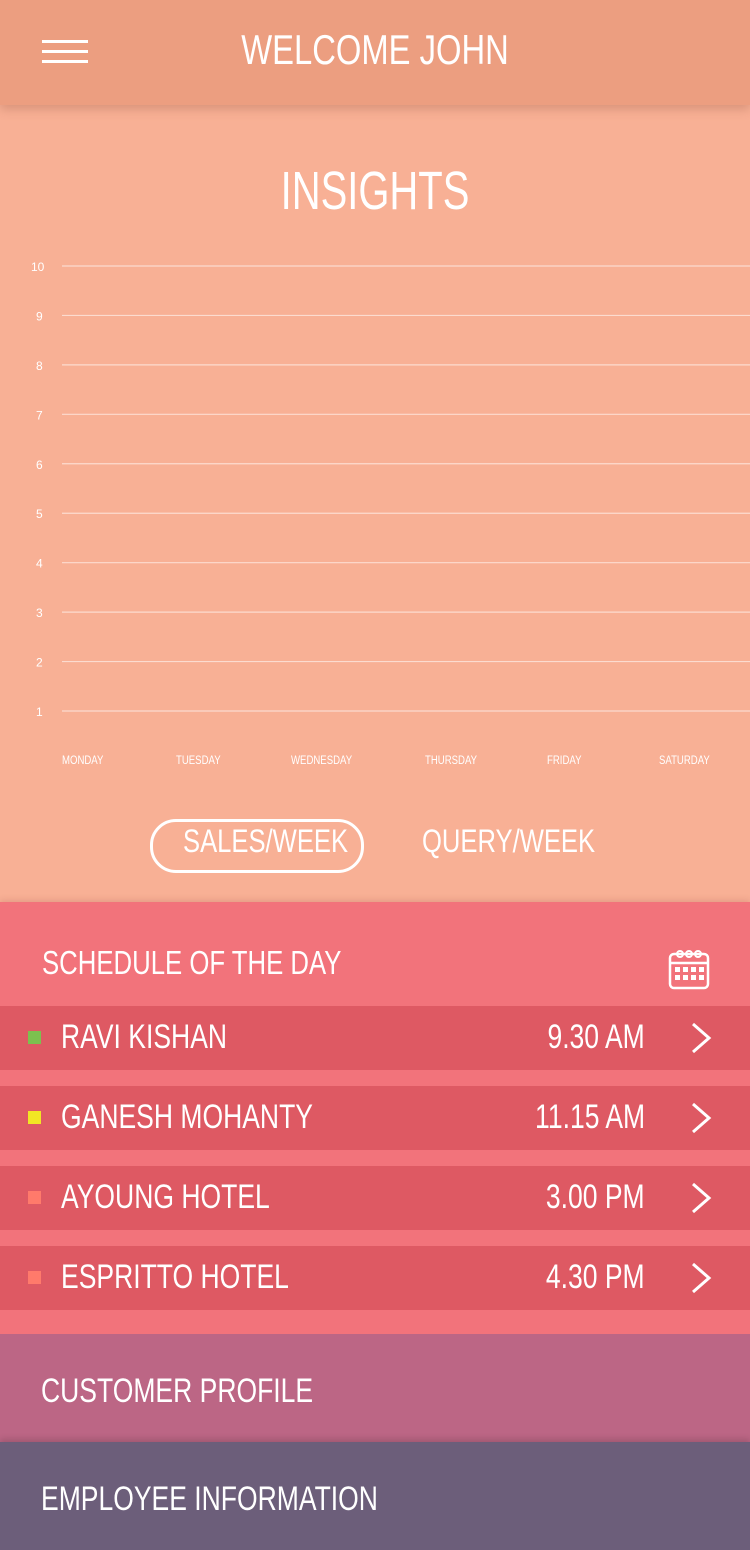 This screenshot has height=1550, width=750. Describe the element at coordinates (39, 415) in the screenshot. I see `y-tick-label: 7` at that location.